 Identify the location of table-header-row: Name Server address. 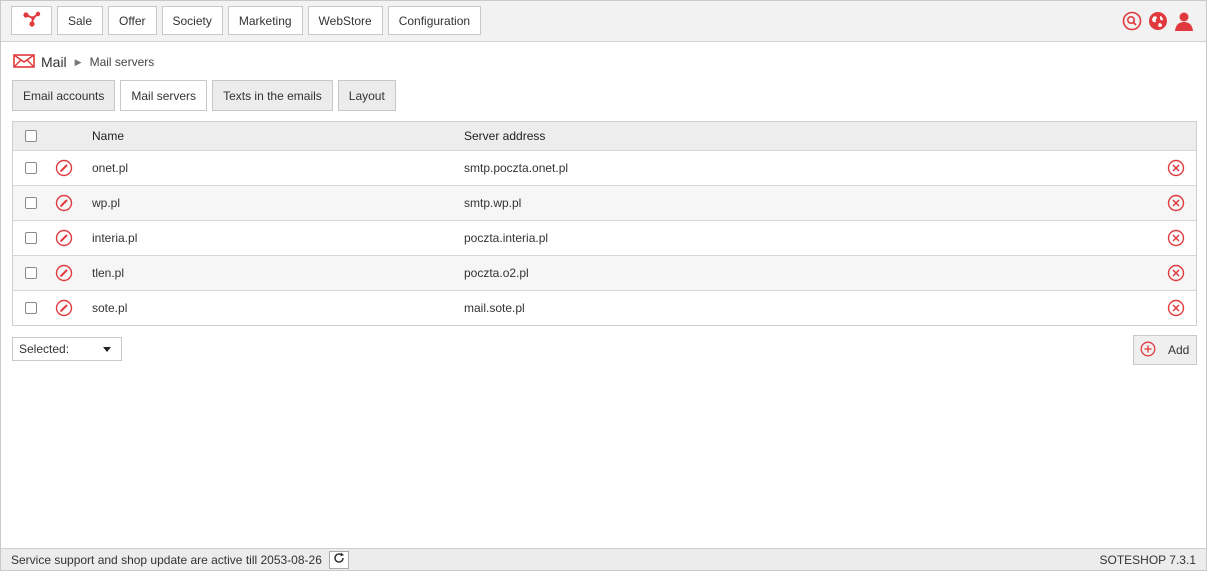
(604, 136).